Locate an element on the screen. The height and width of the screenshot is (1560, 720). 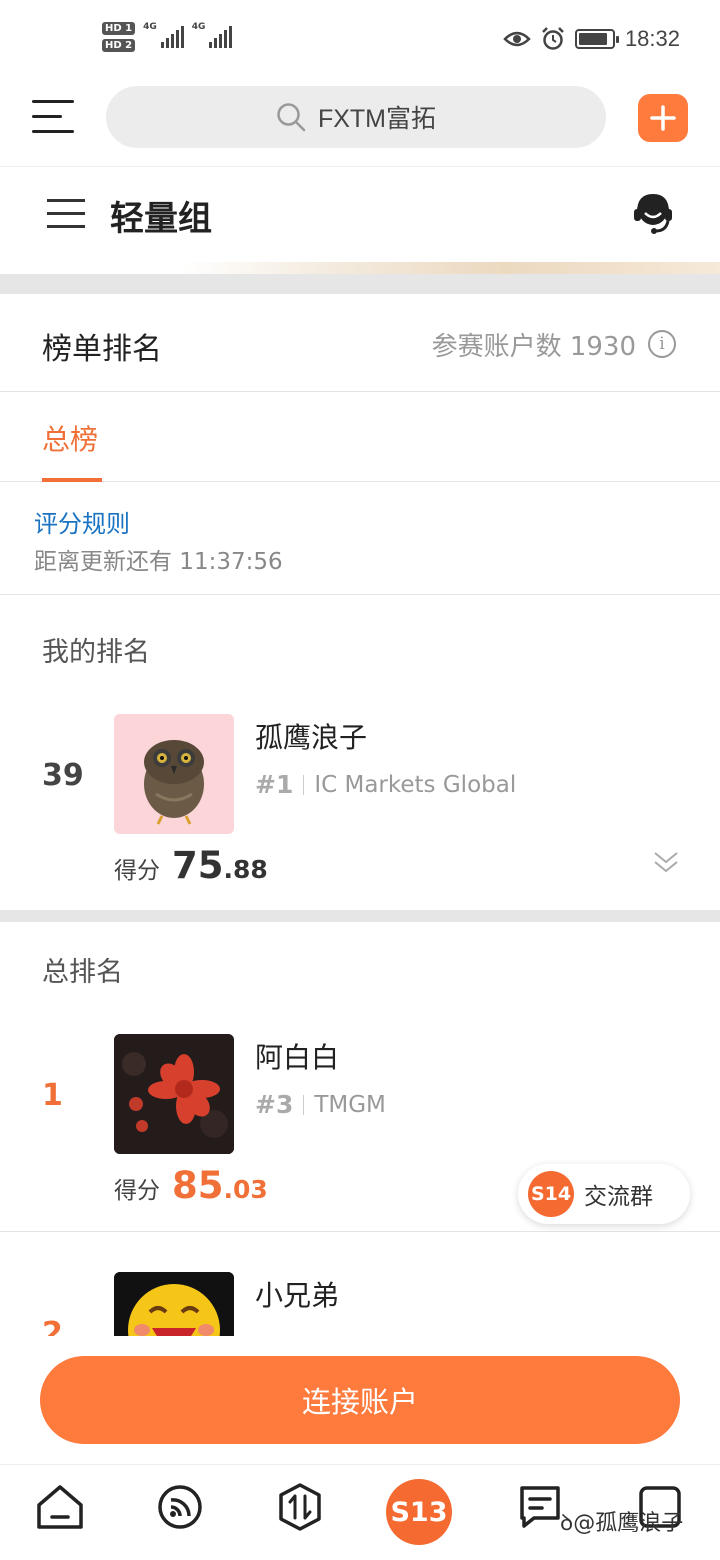
status-bar: HD 1 HD 2 4G 4G 18:32 is located at coordinates (360, 40).